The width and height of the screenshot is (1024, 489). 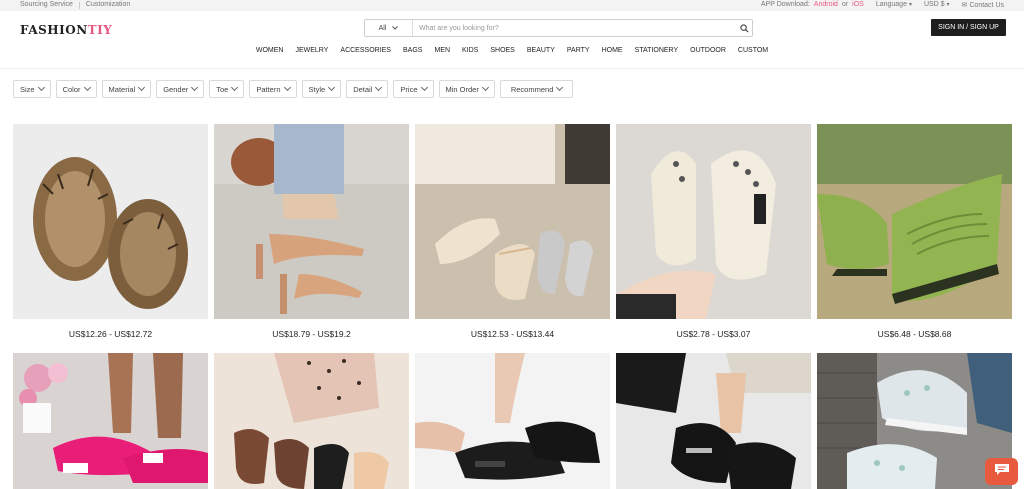 I want to click on product-card: US$18.79 - US$19.2, so click(x=311, y=238).